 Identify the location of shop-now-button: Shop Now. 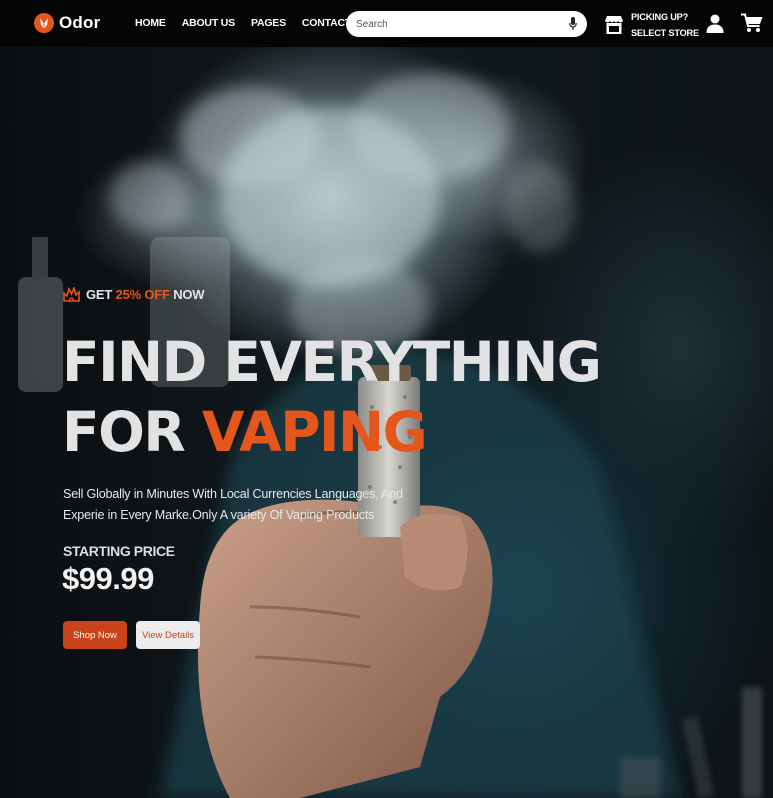
(95, 635).